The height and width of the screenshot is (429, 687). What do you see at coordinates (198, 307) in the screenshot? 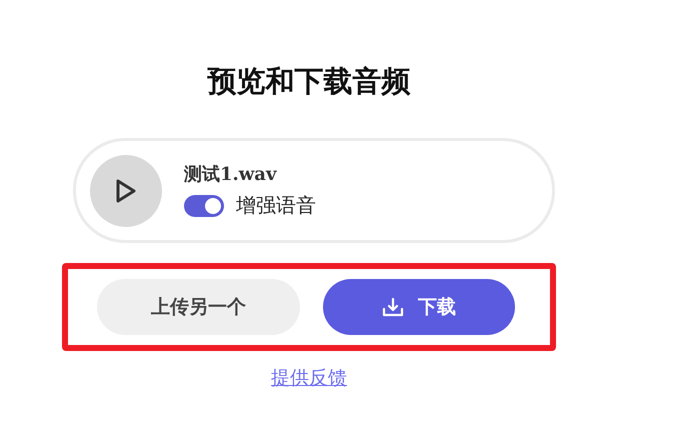
I see `upload-another-button: 上传另一个` at bounding box center [198, 307].